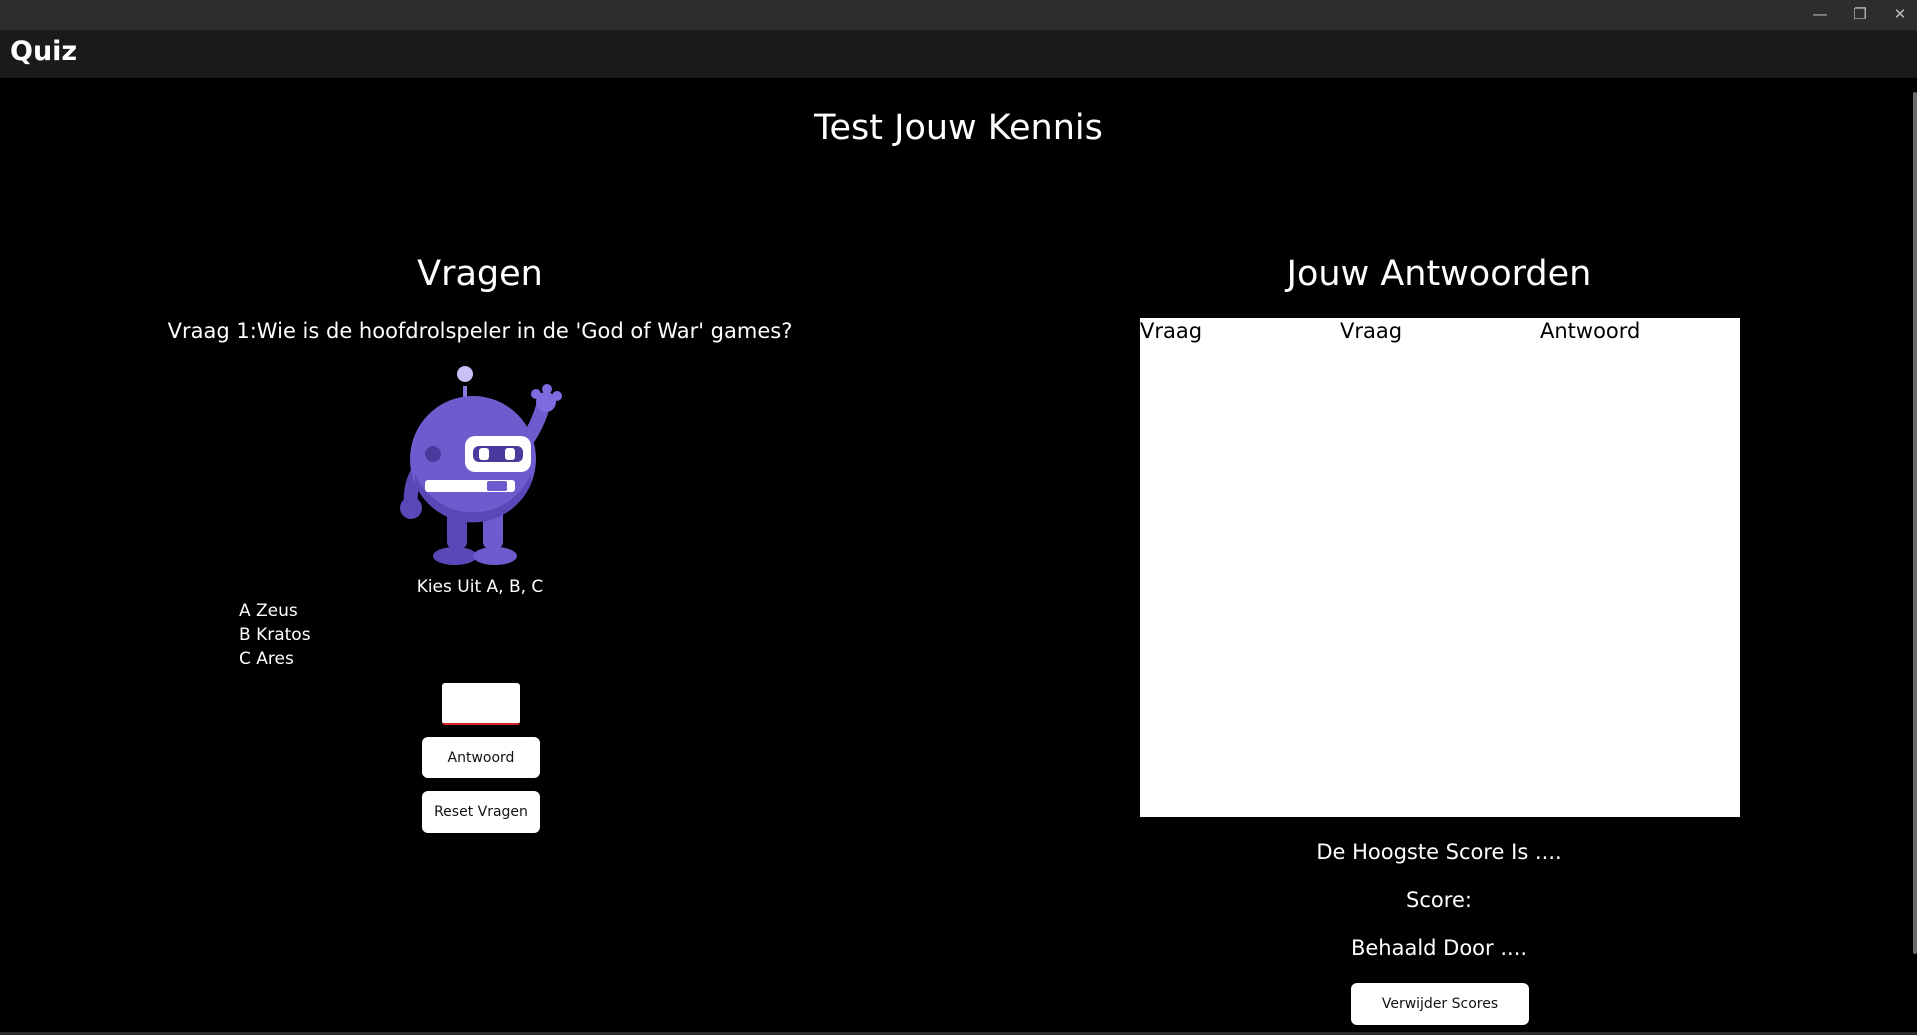 The width and height of the screenshot is (1917, 1035). What do you see at coordinates (481, 812) in the screenshot?
I see `reset-questions-button: Reset Vragen` at bounding box center [481, 812].